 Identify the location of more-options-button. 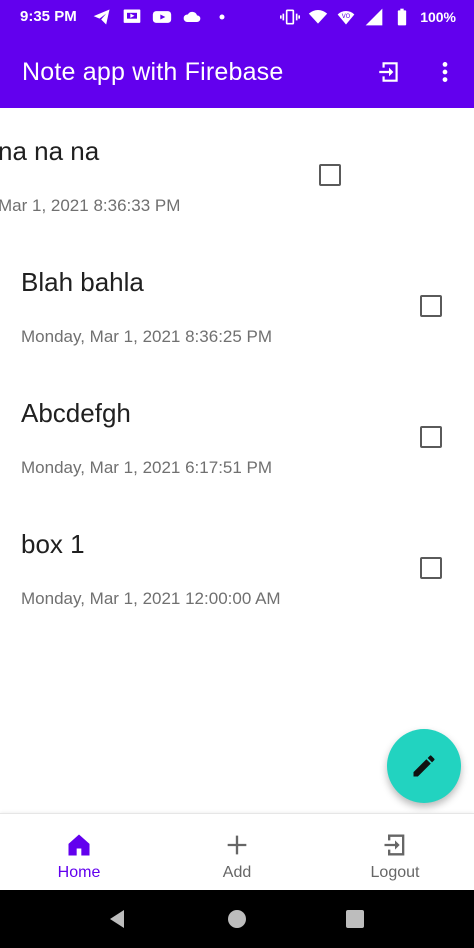
(445, 72).